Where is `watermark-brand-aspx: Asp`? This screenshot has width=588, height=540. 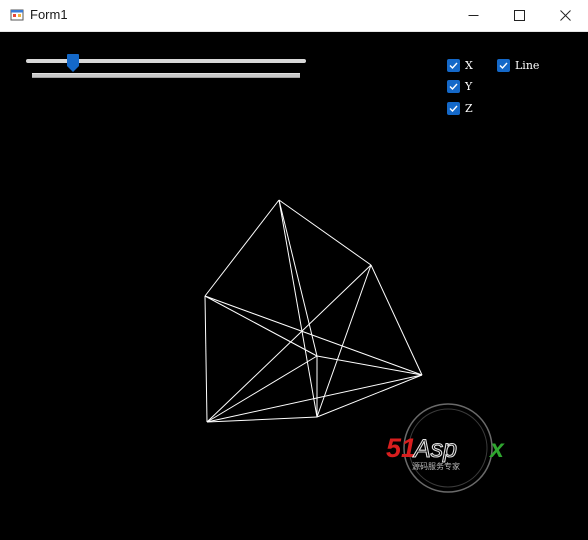 watermark-brand-aspx: Asp is located at coordinates (434, 449).